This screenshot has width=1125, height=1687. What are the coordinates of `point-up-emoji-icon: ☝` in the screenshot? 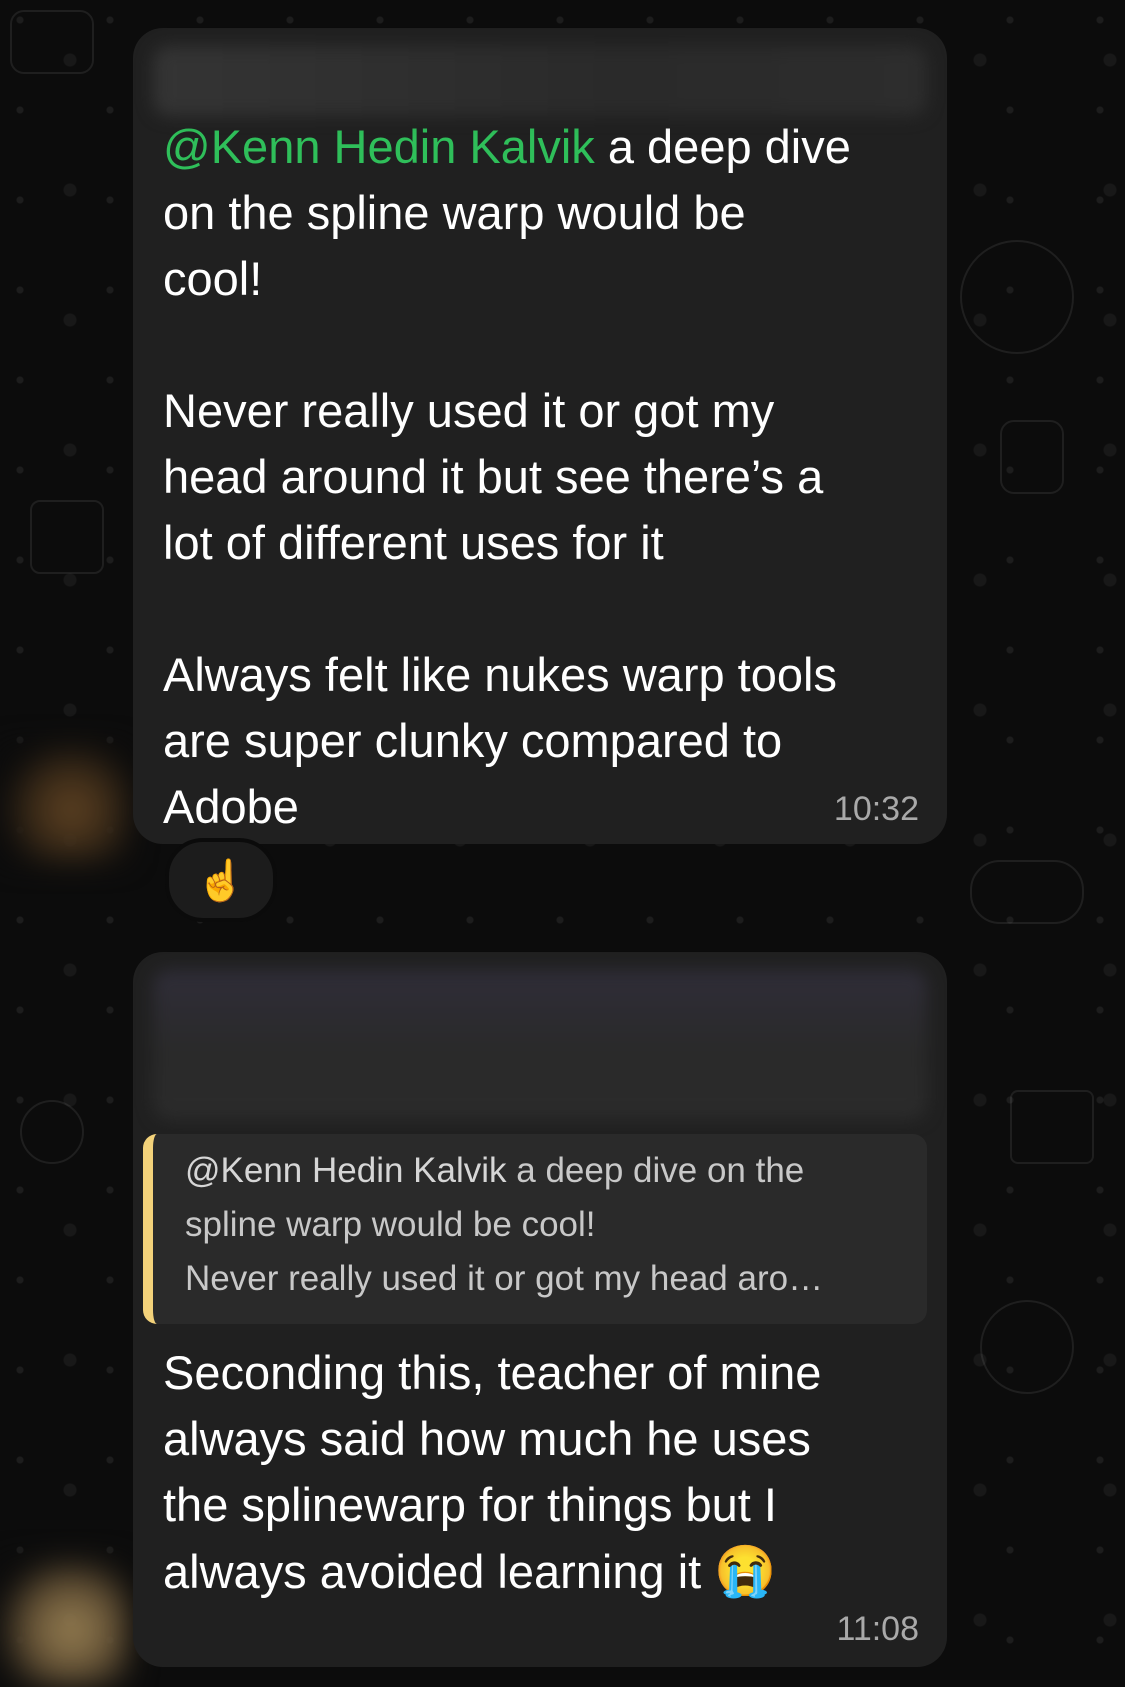 It's located at (221, 880).